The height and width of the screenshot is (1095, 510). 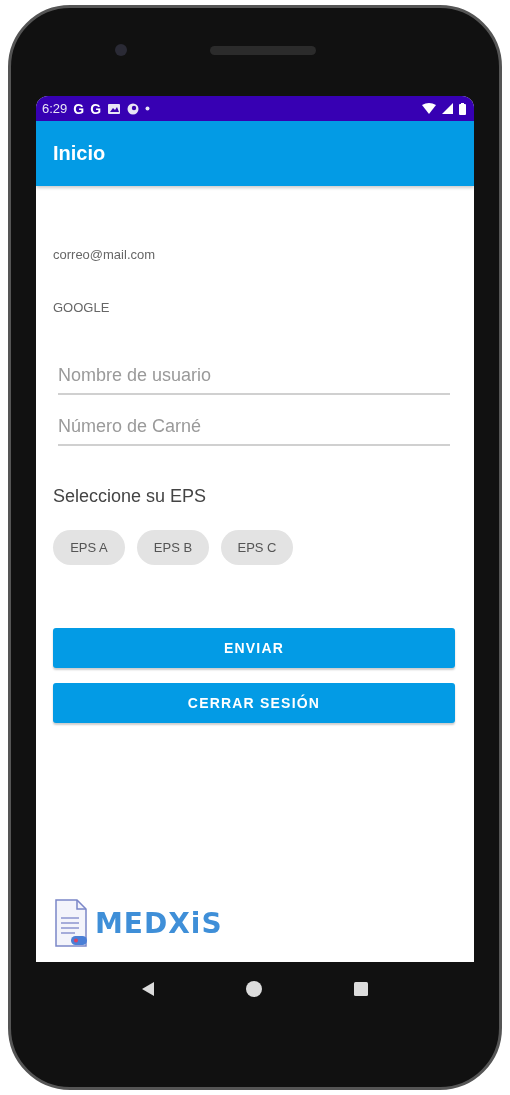 What do you see at coordinates (254, 648) in the screenshot?
I see `action-button: ENVIAR` at bounding box center [254, 648].